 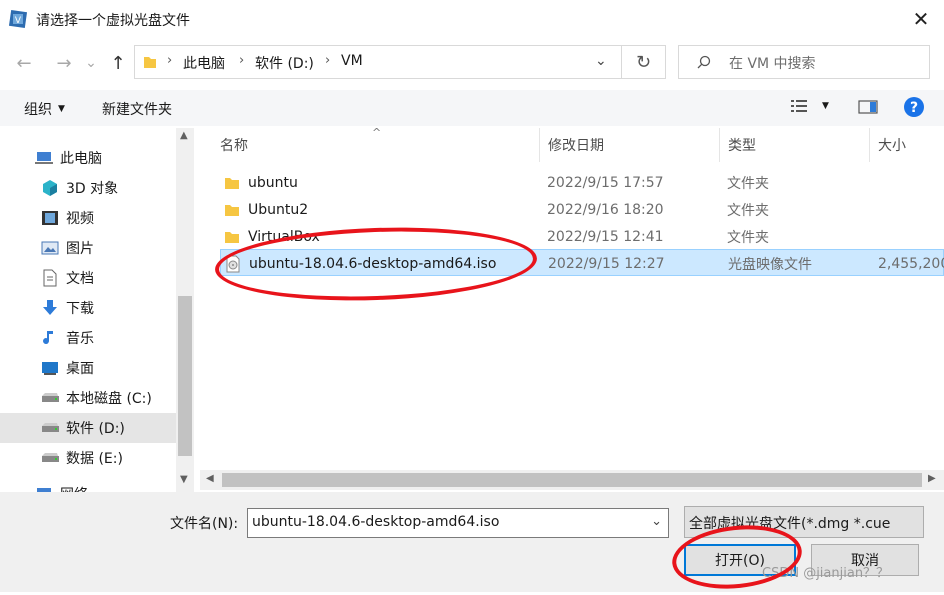 What do you see at coordinates (88, 248) in the screenshot?
I see `sidebar-item-3: 图片` at bounding box center [88, 248].